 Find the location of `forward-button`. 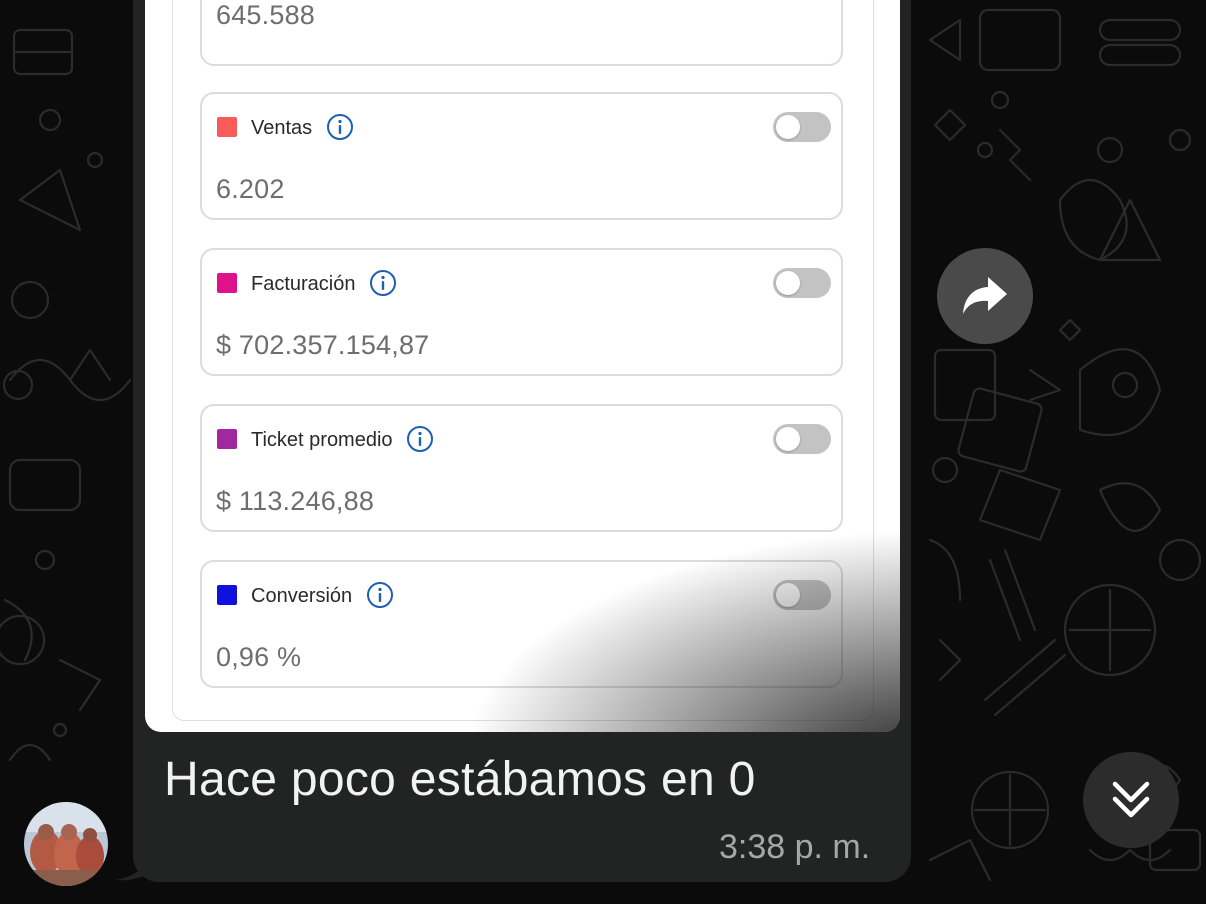

forward-button is located at coordinates (985, 296).